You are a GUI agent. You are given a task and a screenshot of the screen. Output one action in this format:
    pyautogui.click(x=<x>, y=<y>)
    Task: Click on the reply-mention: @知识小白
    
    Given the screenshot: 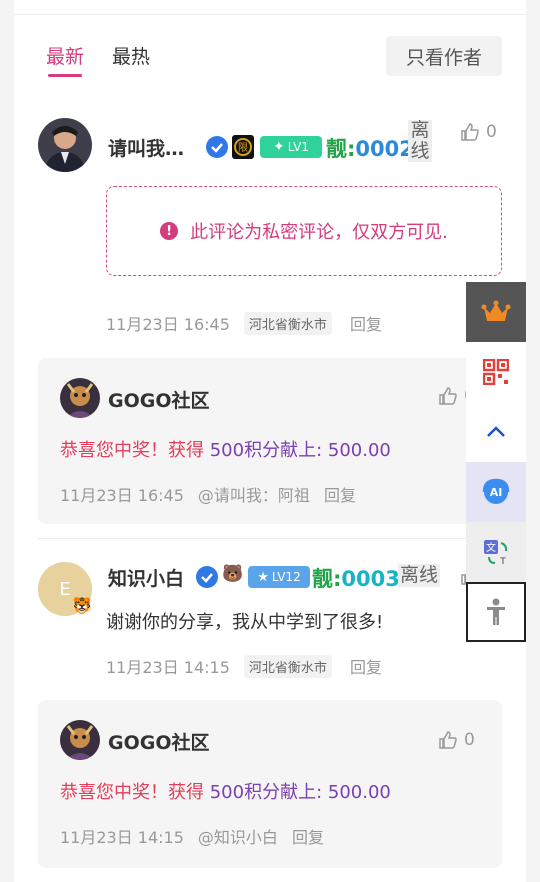 What is the action you would take?
    pyautogui.click(x=238, y=837)
    